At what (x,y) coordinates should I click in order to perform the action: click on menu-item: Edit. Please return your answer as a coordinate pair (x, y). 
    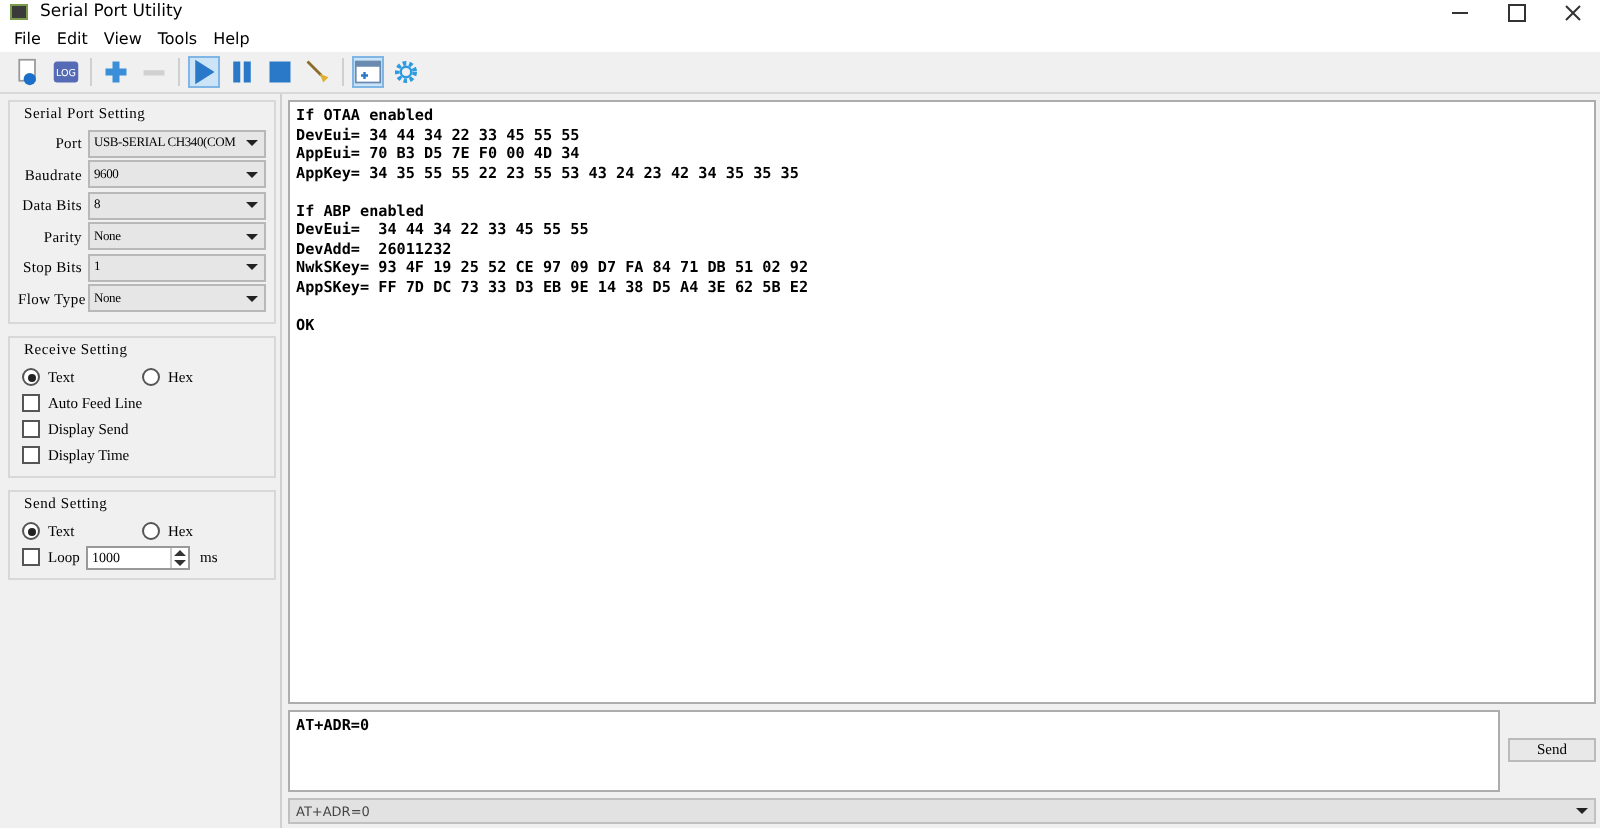
    Looking at the image, I should click on (72, 38).